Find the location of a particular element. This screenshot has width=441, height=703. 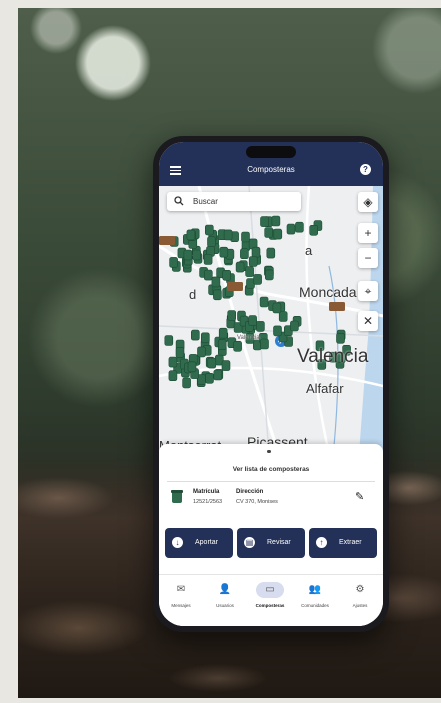

view-list-link: Ver lista de composteras is located at coordinates (271, 469).